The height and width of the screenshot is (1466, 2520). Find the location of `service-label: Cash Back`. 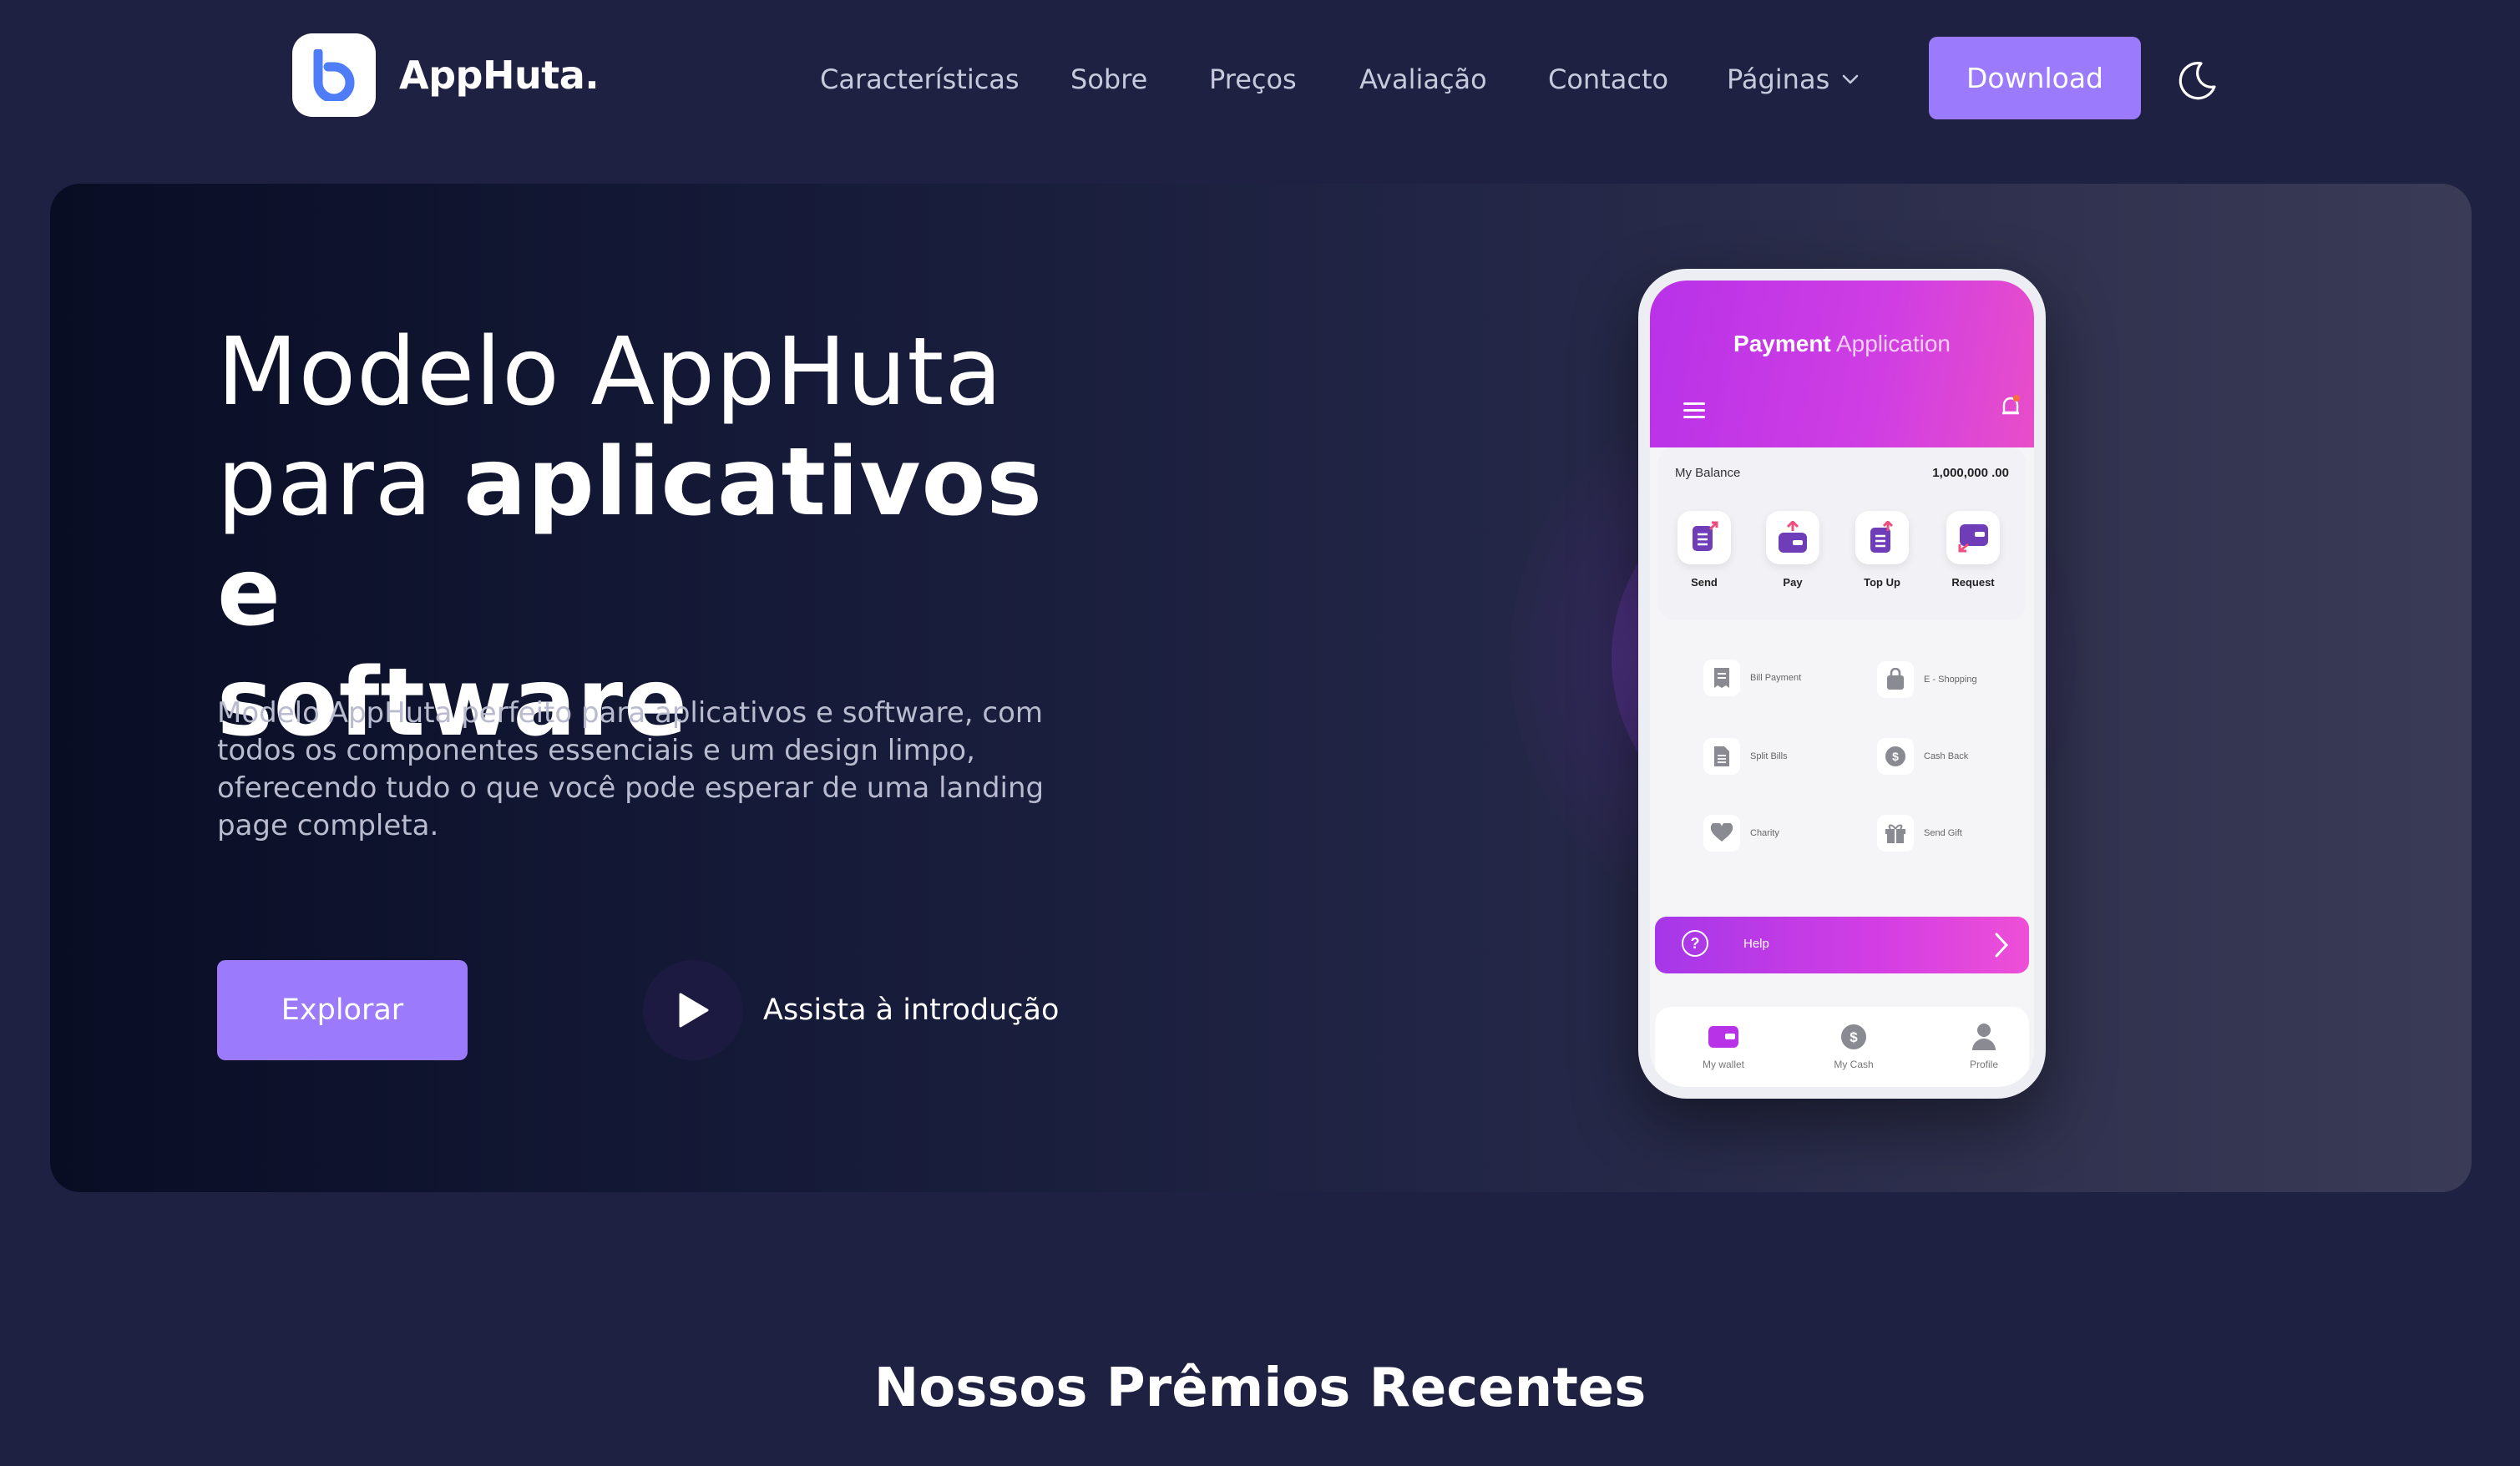

service-label: Cash Back is located at coordinates (1946, 756).